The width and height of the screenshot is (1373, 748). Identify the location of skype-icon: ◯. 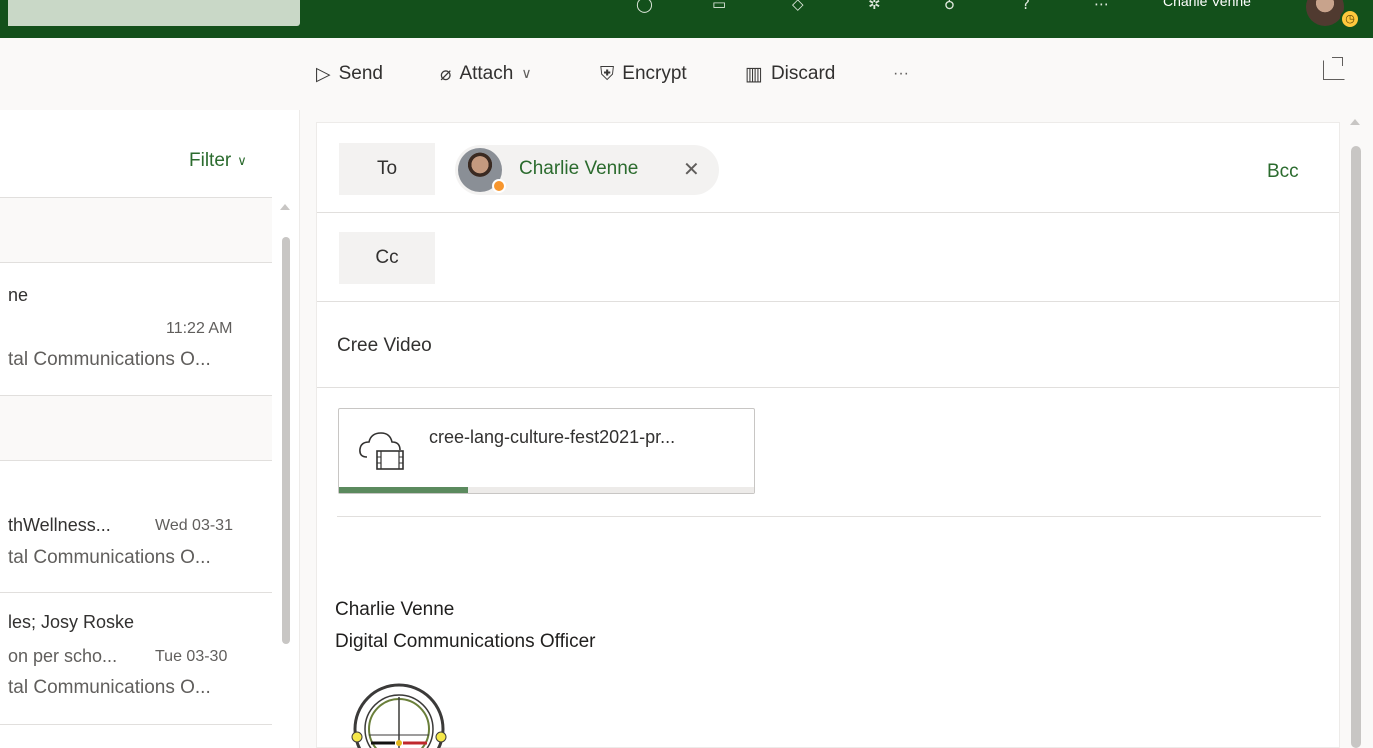
(644, 7).